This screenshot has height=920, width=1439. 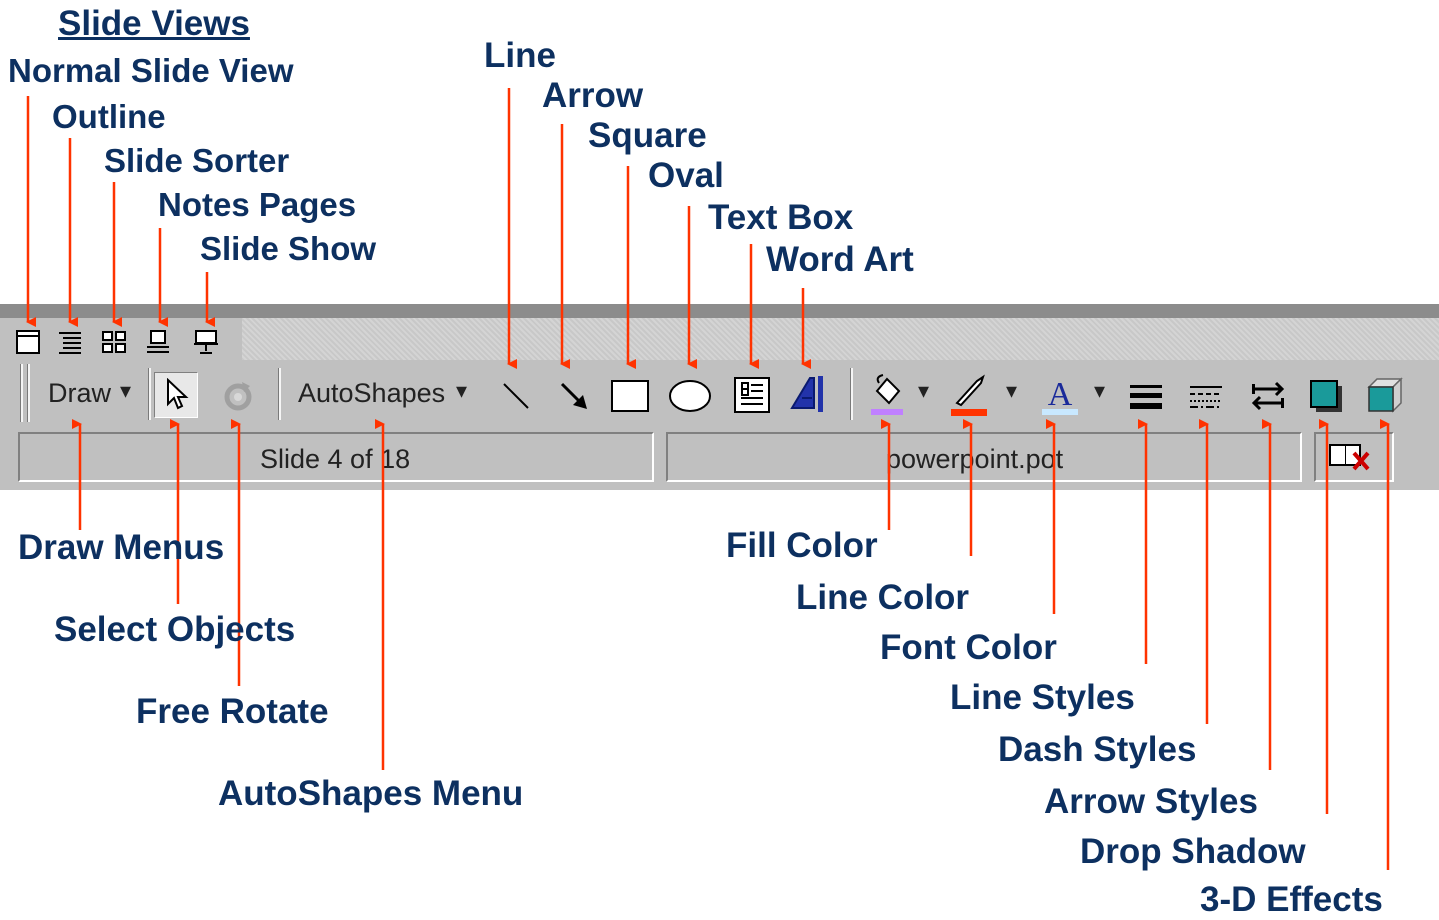 What do you see at coordinates (154, 23) in the screenshot?
I see `slide-views-title: Slide Views` at bounding box center [154, 23].